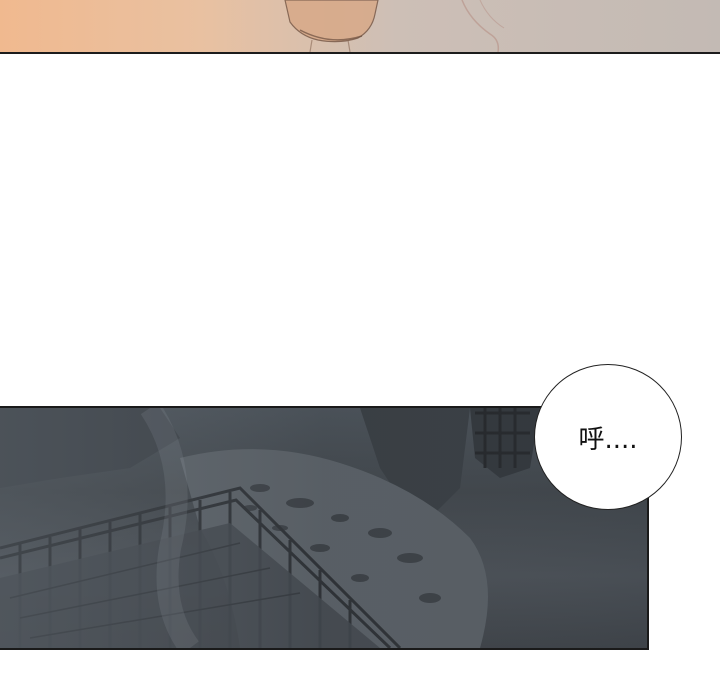  I want to click on top-comic-panel, so click(360, 27).